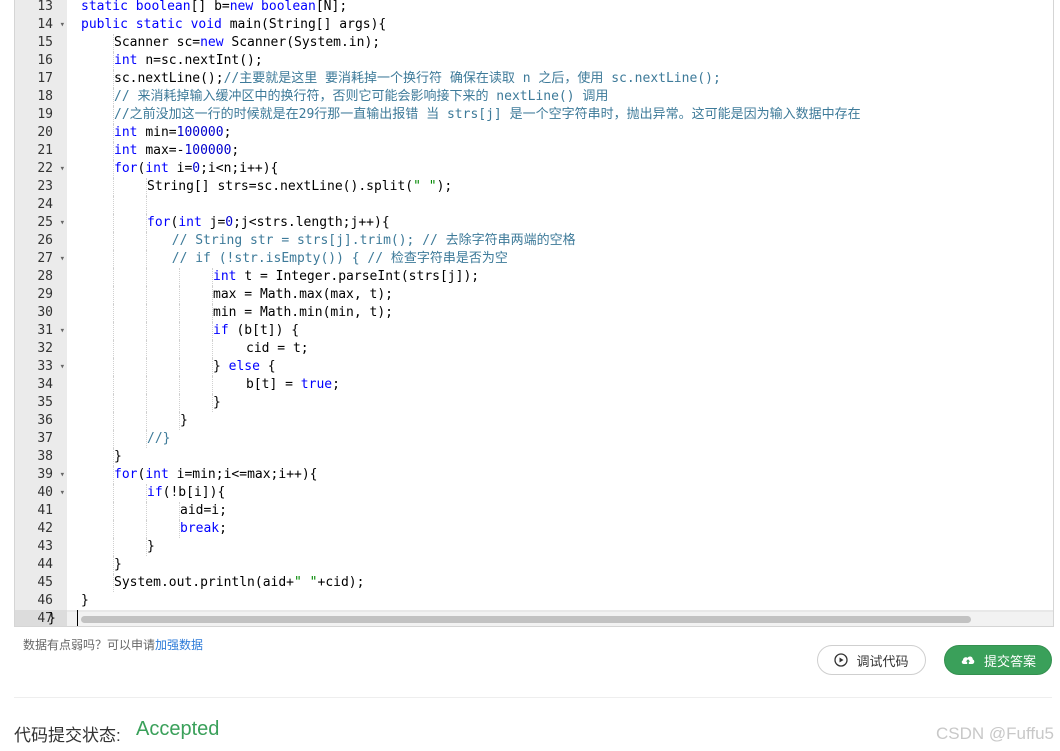 This screenshot has width=1060, height=751. What do you see at coordinates (871, 660) in the screenshot?
I see `debug-code-button: 调试代码` at bounding box center [871, 660].